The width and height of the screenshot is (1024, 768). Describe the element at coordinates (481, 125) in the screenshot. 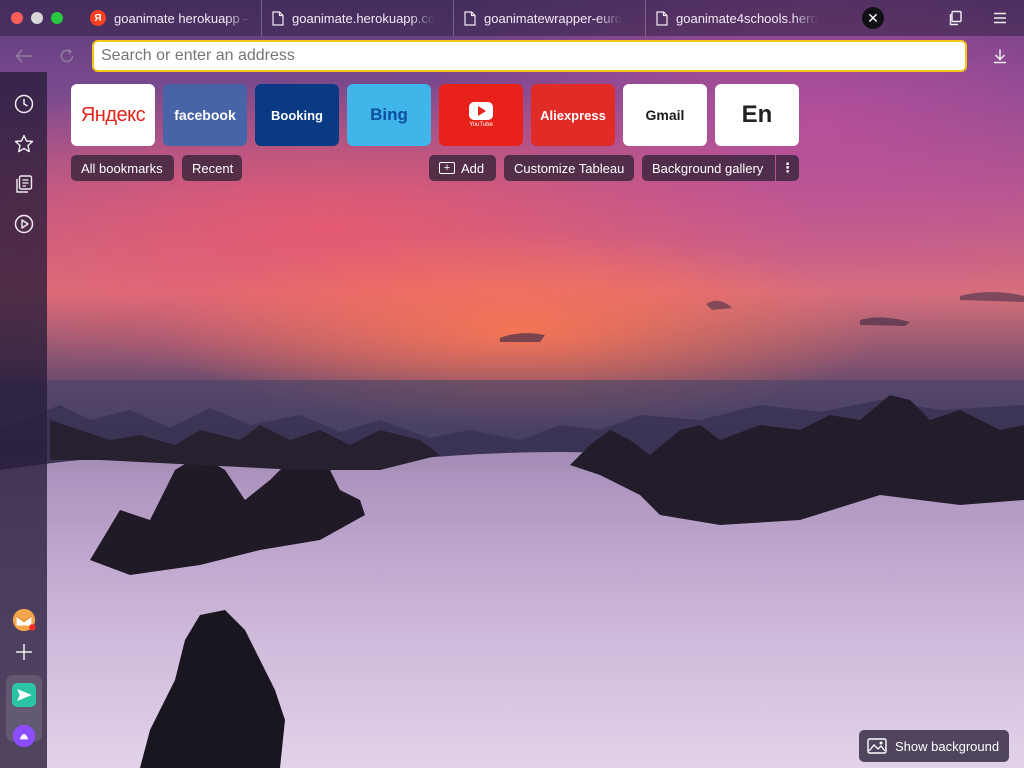

I see `tile-label: YouTube` at that location.